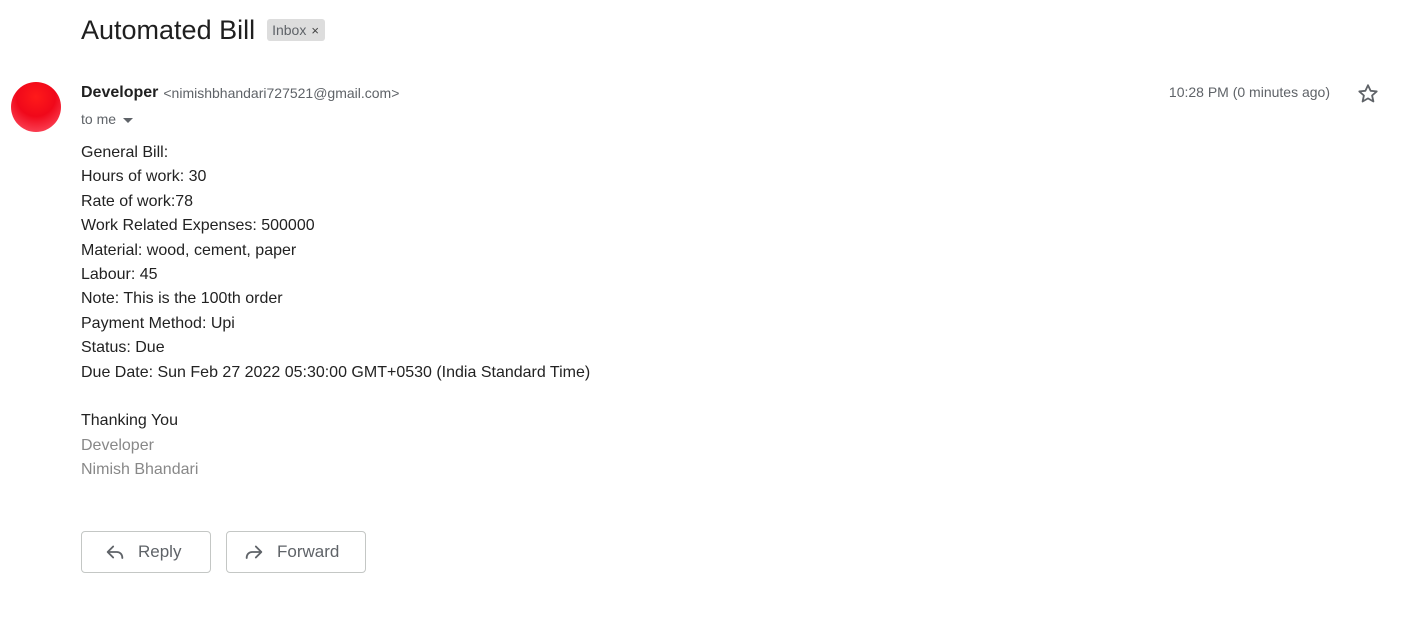 The height and width of the screenshot is (629, 1402). What do you see at coordinates (1368, 94) in the screenshot?
I see `star-icon` at bounding box center [1368, 94].